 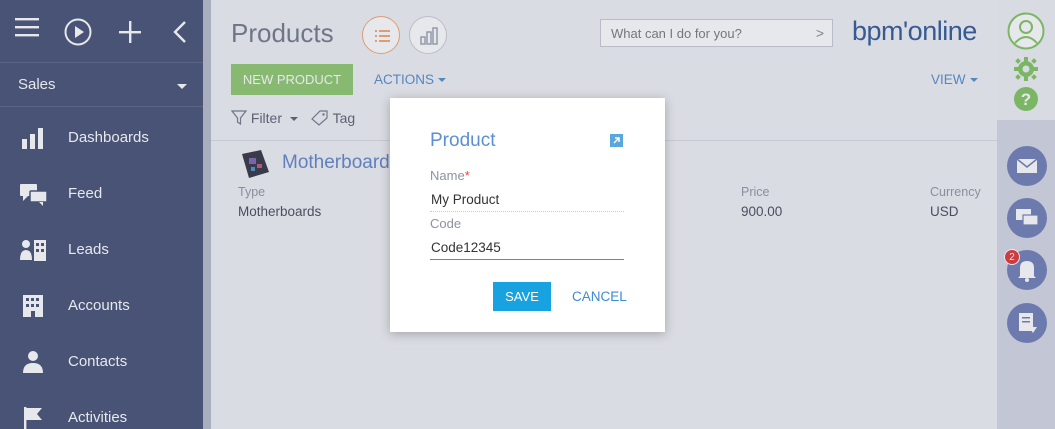 I want to click on workplace-label: Sales, so click(x=37, y=84).